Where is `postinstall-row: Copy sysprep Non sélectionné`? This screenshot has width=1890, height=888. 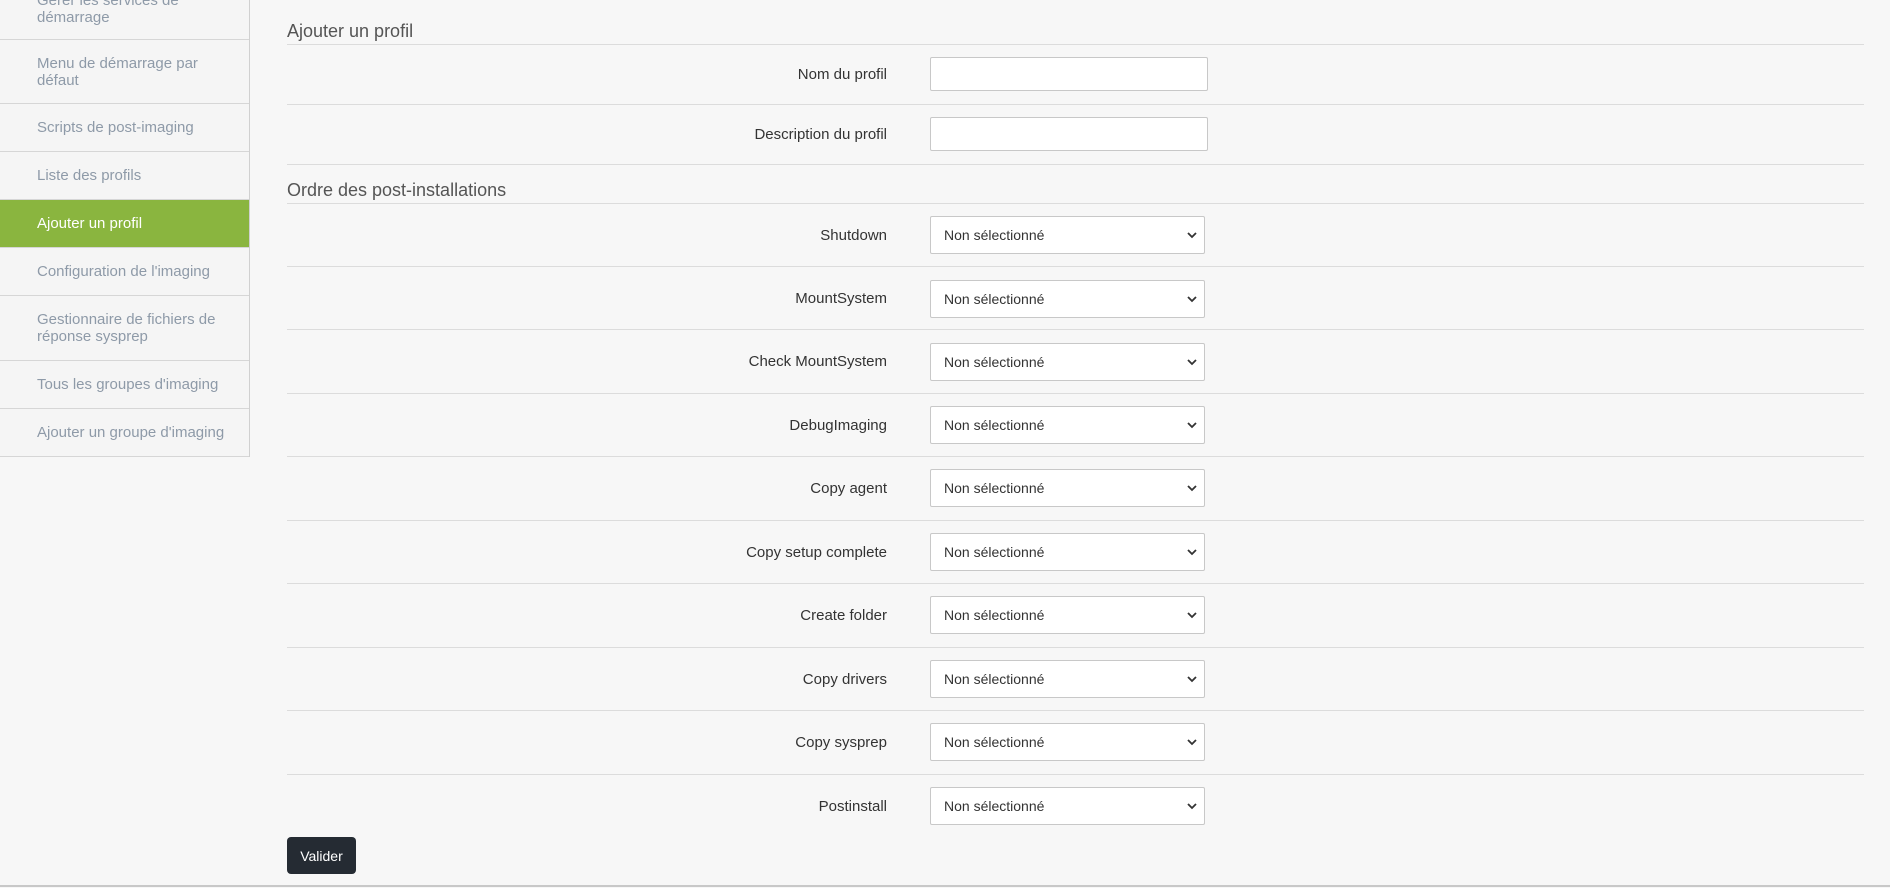
postinstall-row: Copy sysprep Non sélectionné is located at coordinates (1075, 743).